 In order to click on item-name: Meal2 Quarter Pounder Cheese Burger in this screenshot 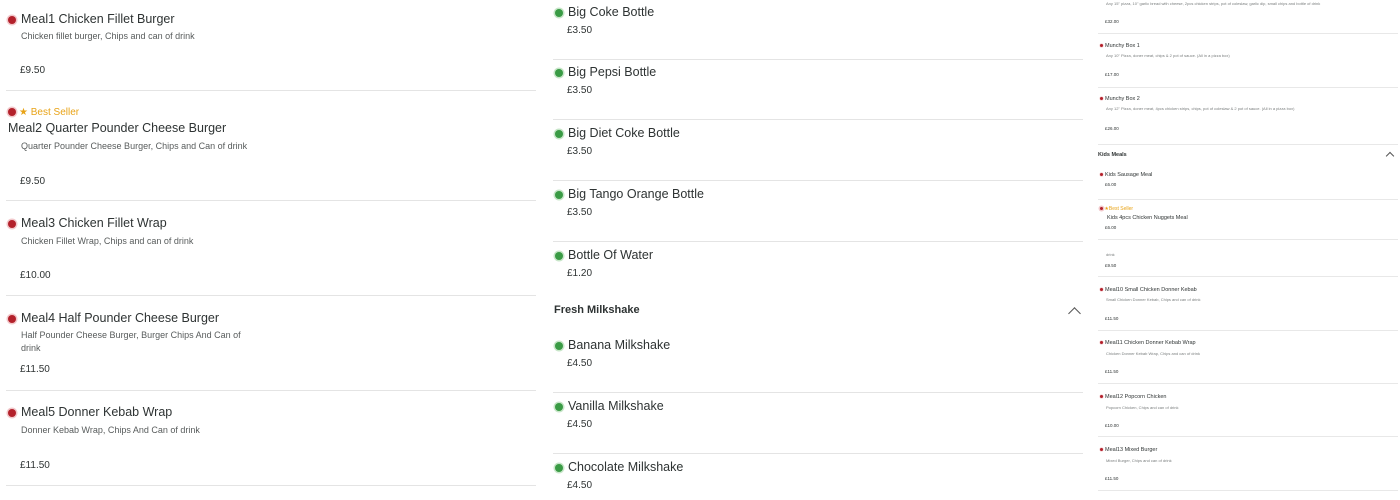, I will do `click(117, 128)`.